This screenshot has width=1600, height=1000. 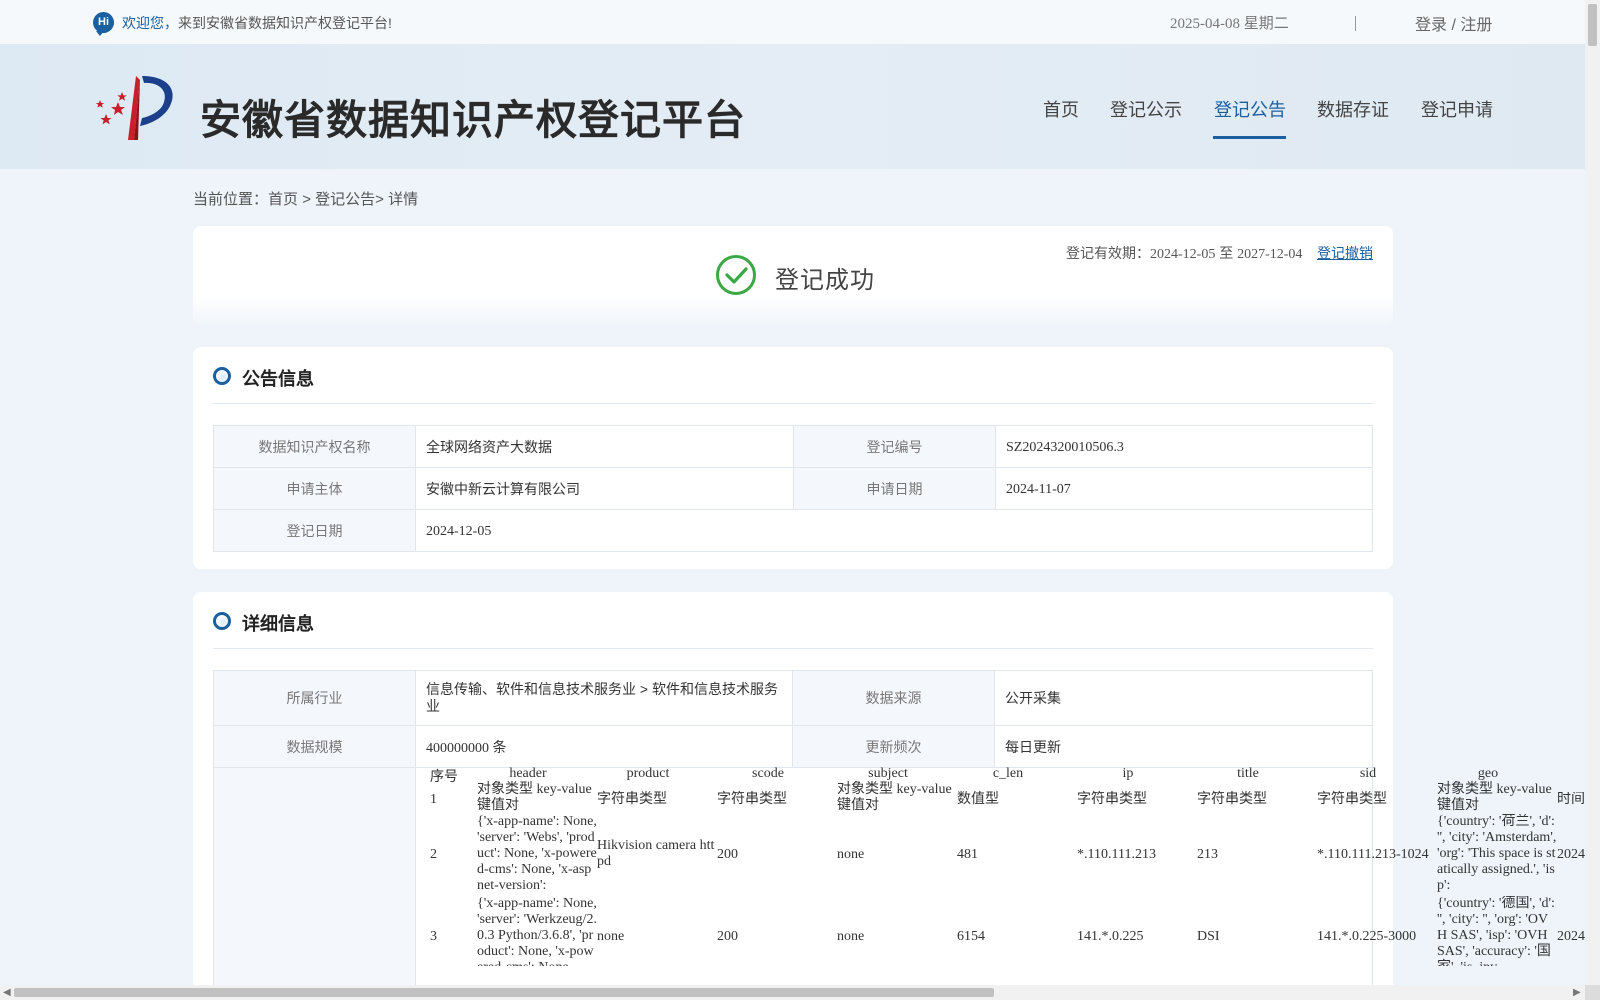 What do you see at coordinates (1226, 253) in the screenshot?
I see `validity-to: 至` at bounding box center [1226, 253].